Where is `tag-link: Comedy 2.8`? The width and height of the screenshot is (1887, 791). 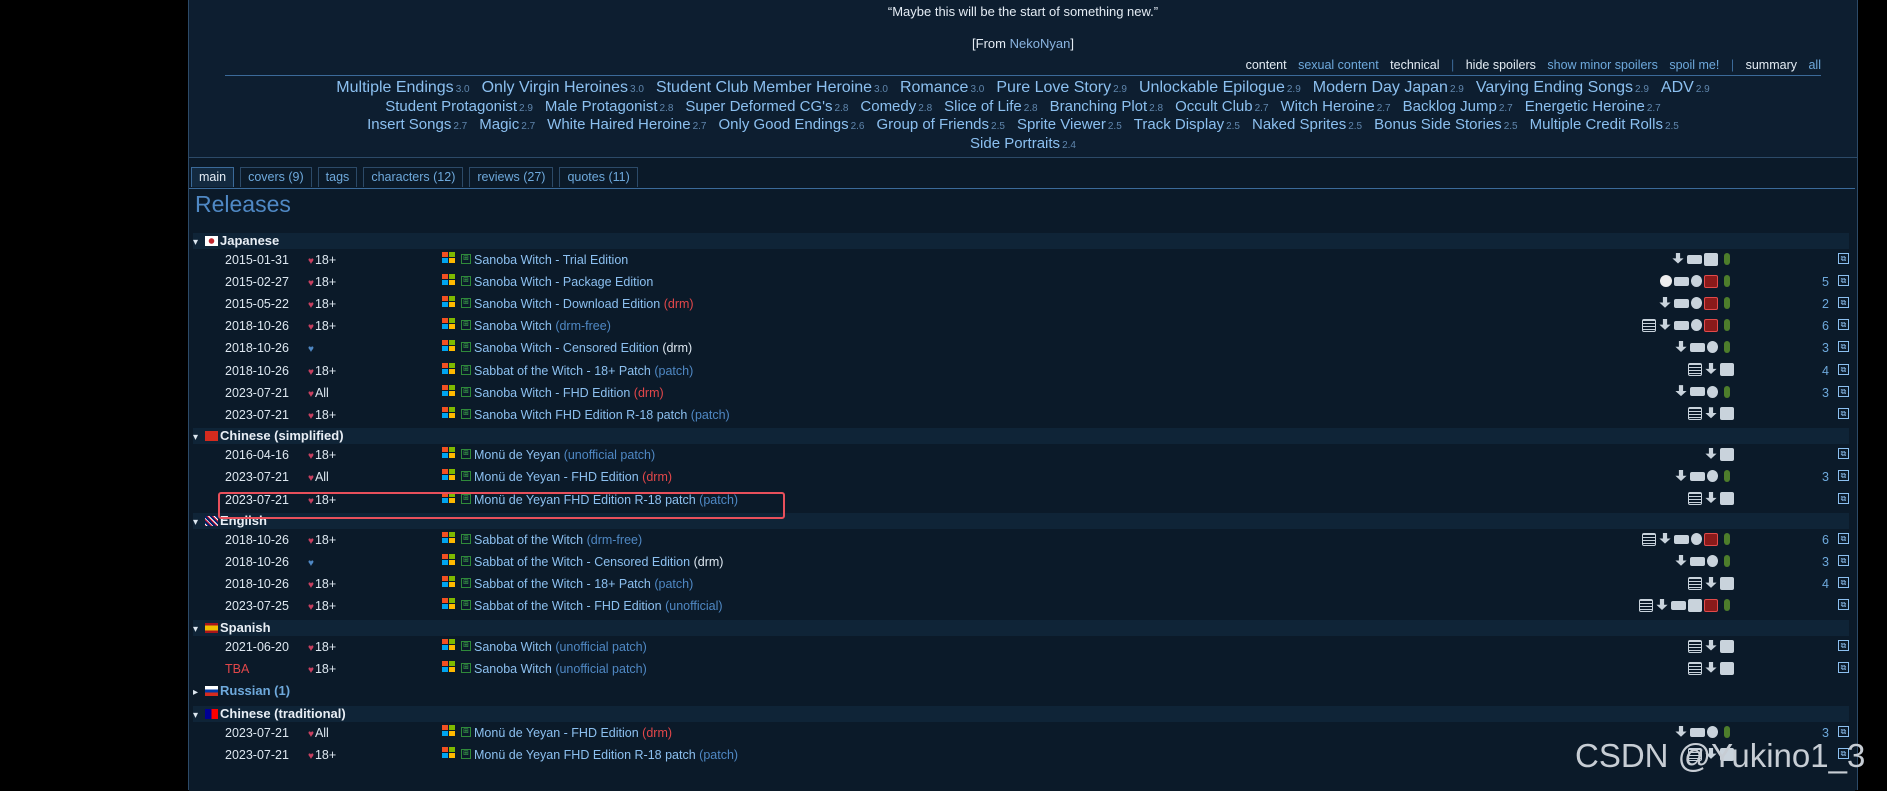 tag-link: Comedy 2.8 is located at coordinates (896, 106).